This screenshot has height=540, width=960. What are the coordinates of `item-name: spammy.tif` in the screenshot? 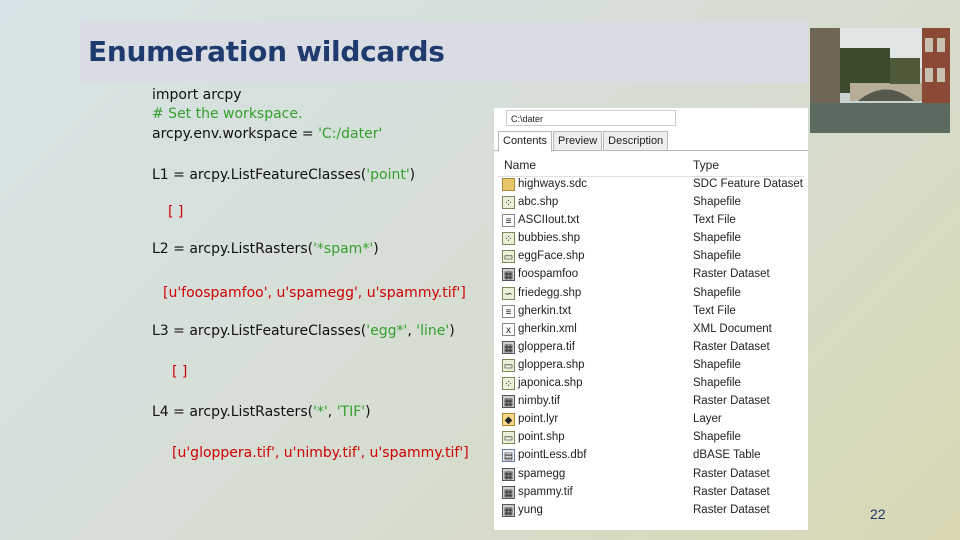 It's located at (545, 491).